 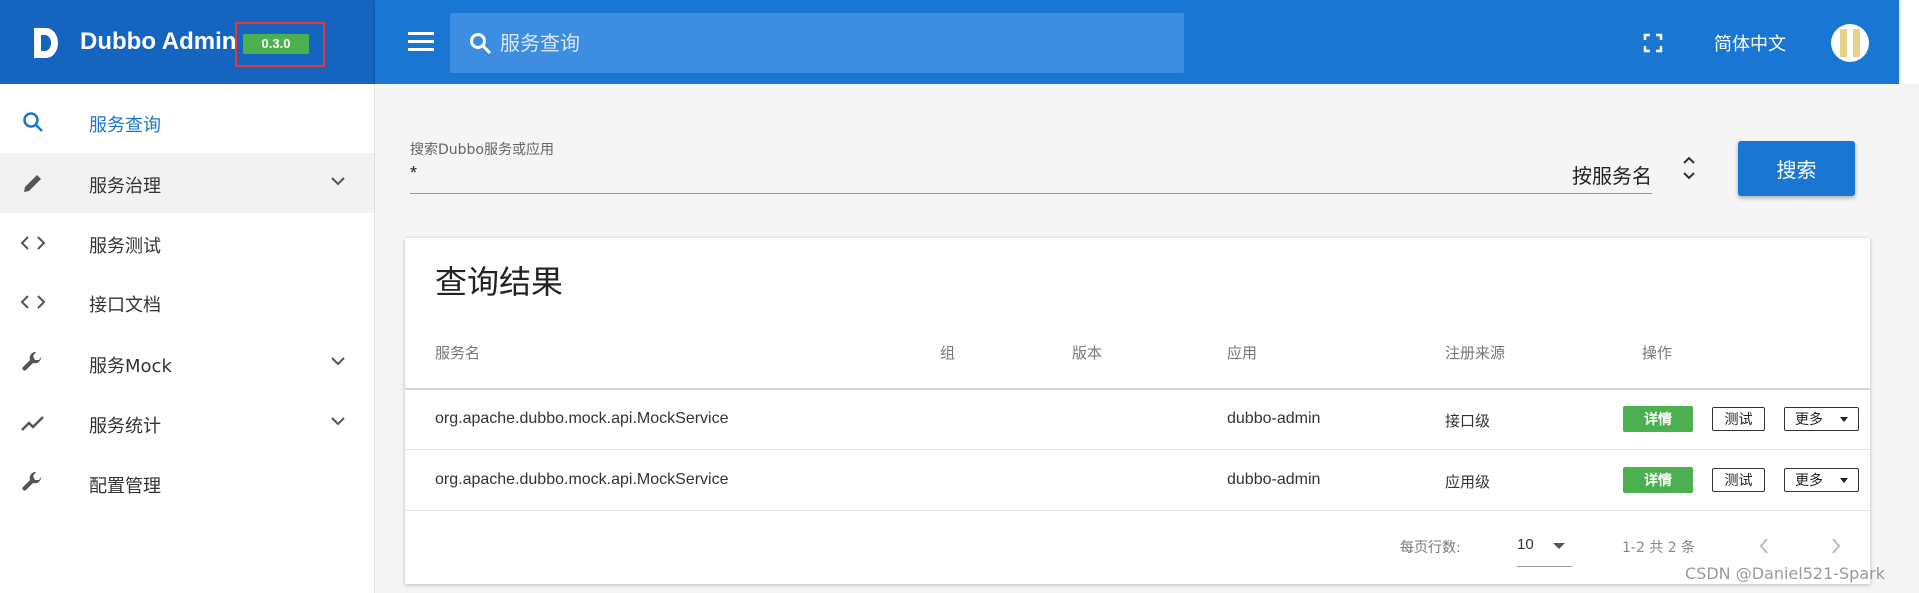 I want to click on trending-icon, so click(x=32, y=423).